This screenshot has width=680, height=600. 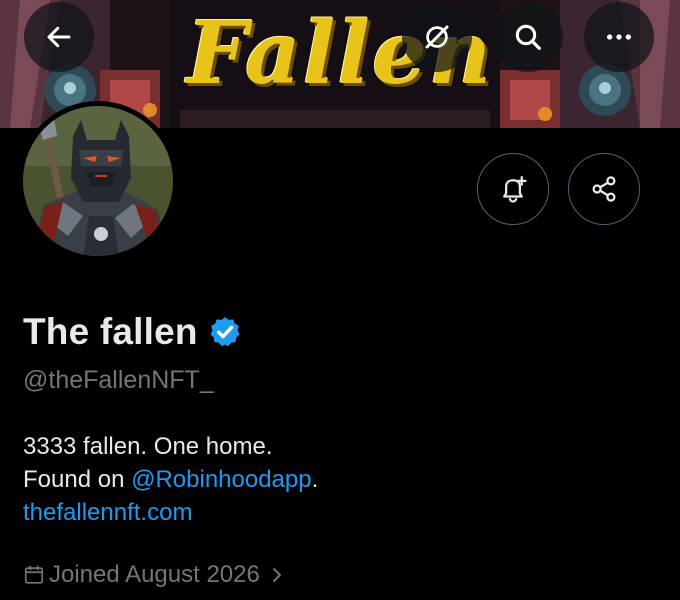 I want to click on avatar-image, so click(x=98, y=181).